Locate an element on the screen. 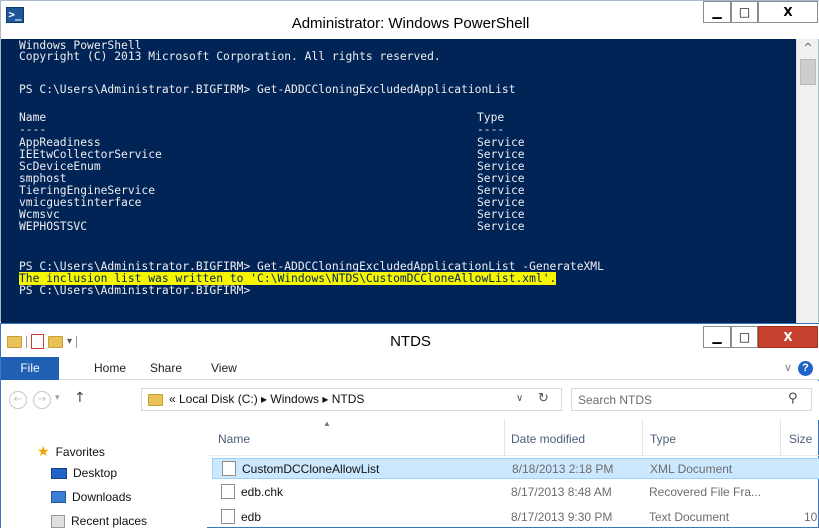 This screenshot has height=528, width=819. address-bar: « Local Disk (C:) ▸ Windows ▸ NTDS ∨ ↻ is located at coordinates (351, 399).